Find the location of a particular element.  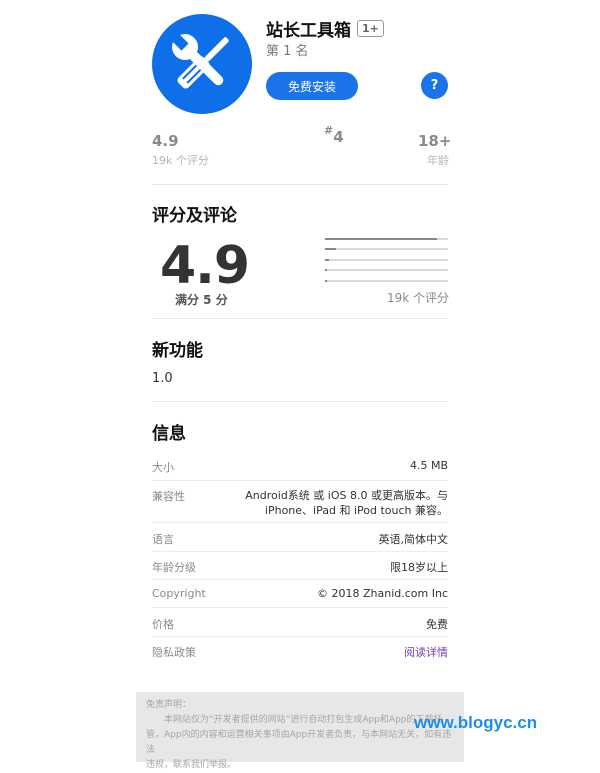

compat-line-1: Android系统 或 iOS 8.0 或更高版本。与 is located at coordinates (346, 495).